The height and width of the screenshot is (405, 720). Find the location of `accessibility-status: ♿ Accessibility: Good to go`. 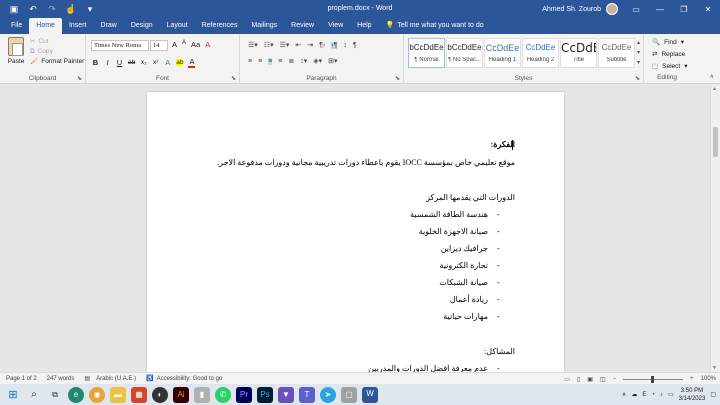

accessibility-status: ♿ Accessibility: Good to go is located at coordinates (184, 379).